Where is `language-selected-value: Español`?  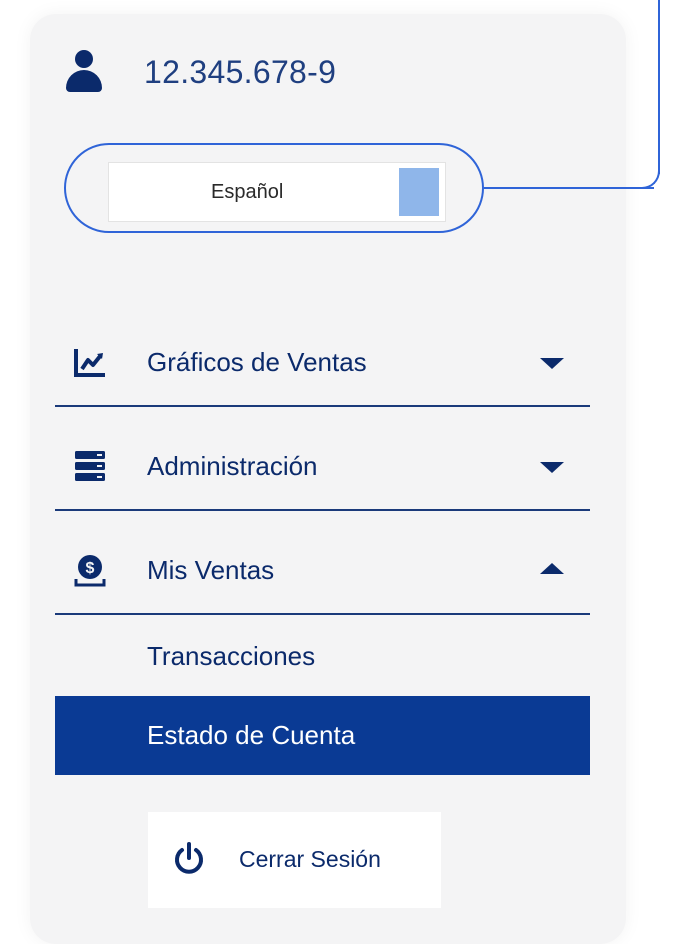 language-selected-value: Español is located at coordinates (247, 192).